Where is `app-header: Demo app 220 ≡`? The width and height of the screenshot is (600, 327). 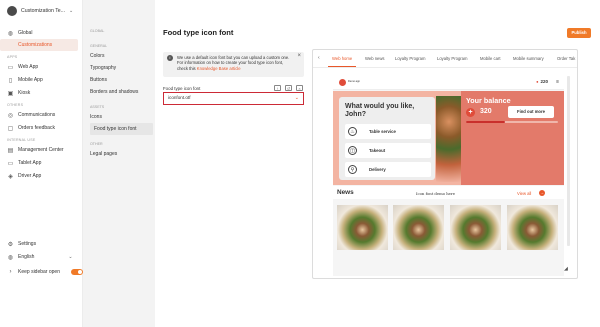 app-header: Demo app 220 ≡ is located at coordinates (448, 83).